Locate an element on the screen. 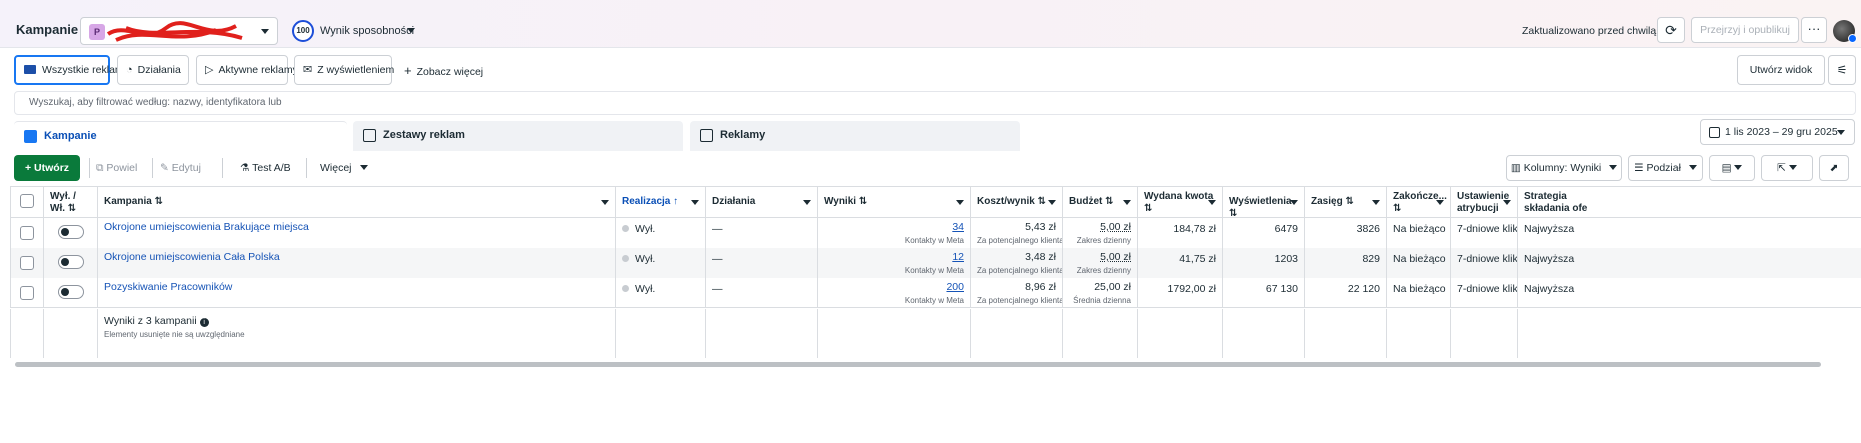 Image resolution: width=1861 pixels, height=443 pixels. header-onoff: Wył. / Wł. ⇅ is located at coordinates (71, 202).